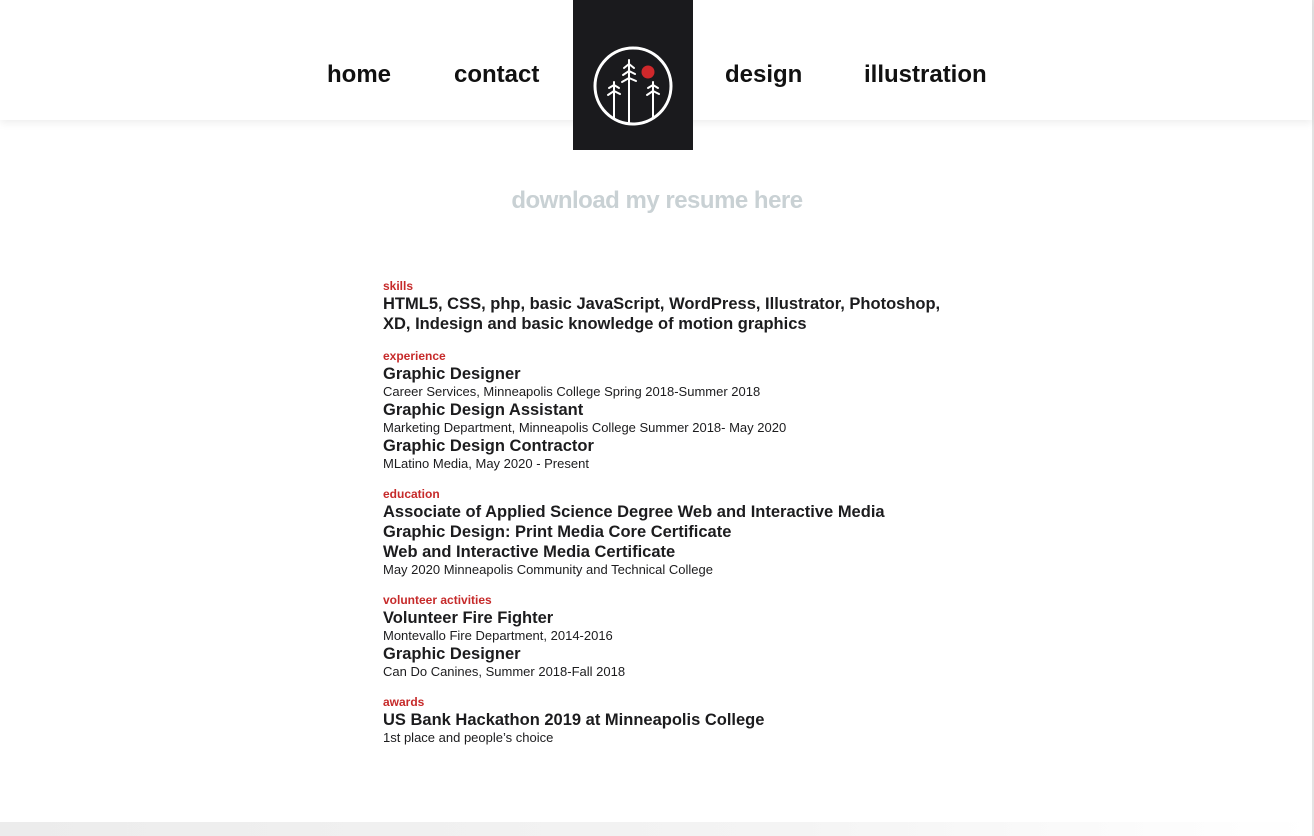  What do you see at coordinates (496, 75) in the screenshot?
I see `nav-contact-link: contact` at bounding box center [496, 75].